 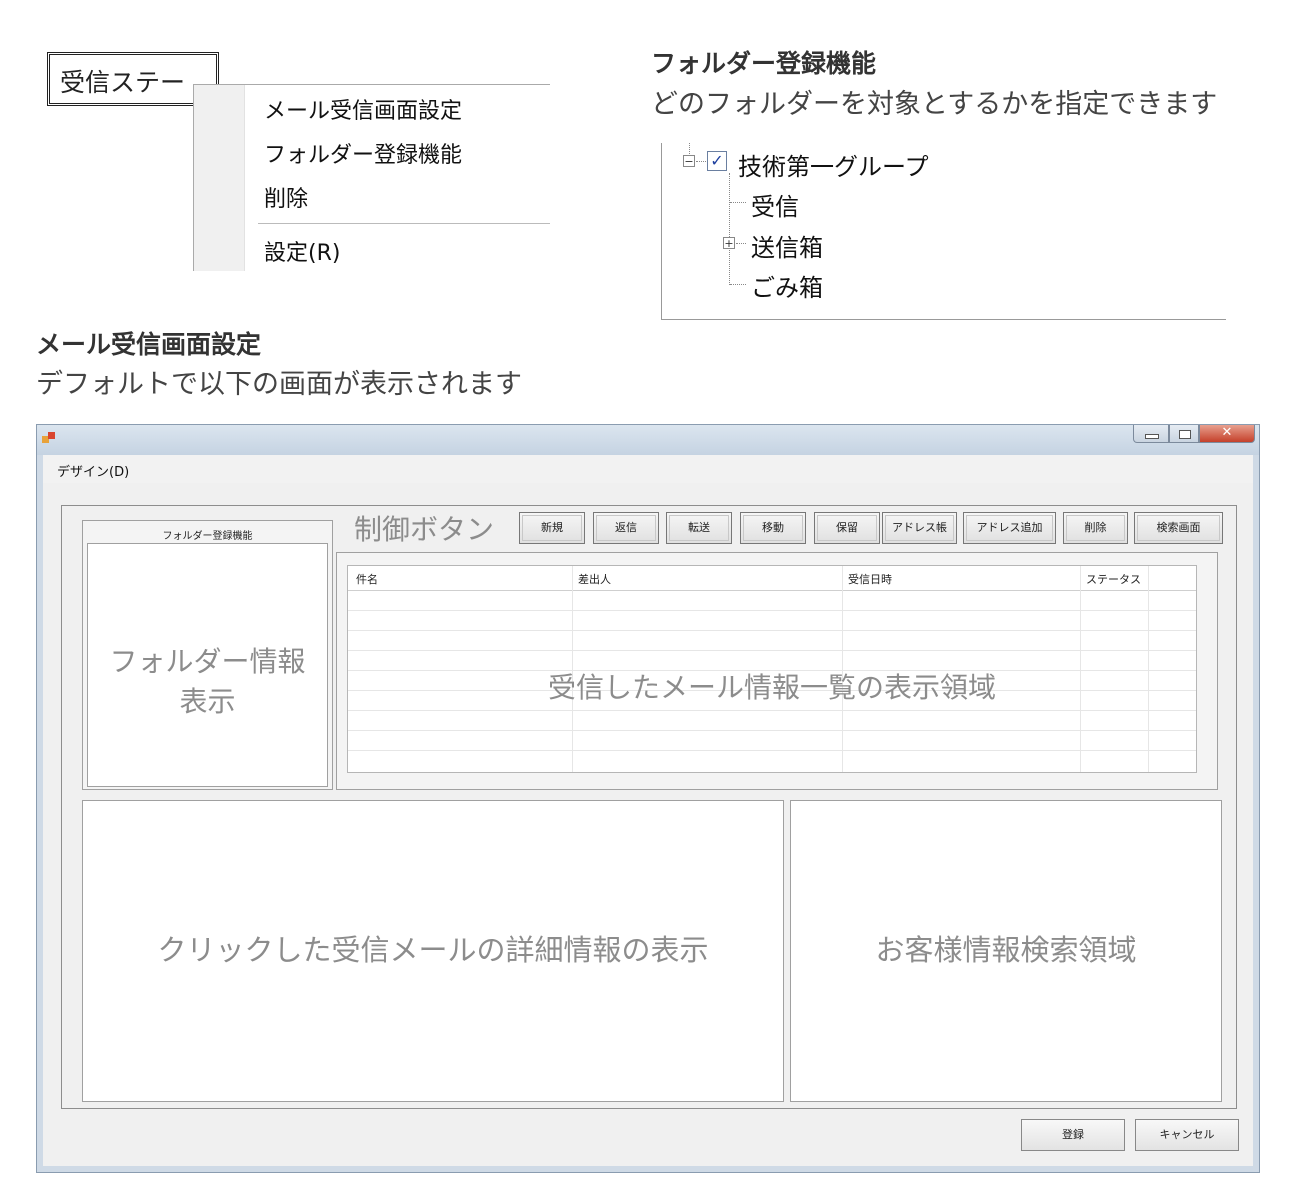 I want to click on menu-design: デザイン(D), so click(x=93, y=470).